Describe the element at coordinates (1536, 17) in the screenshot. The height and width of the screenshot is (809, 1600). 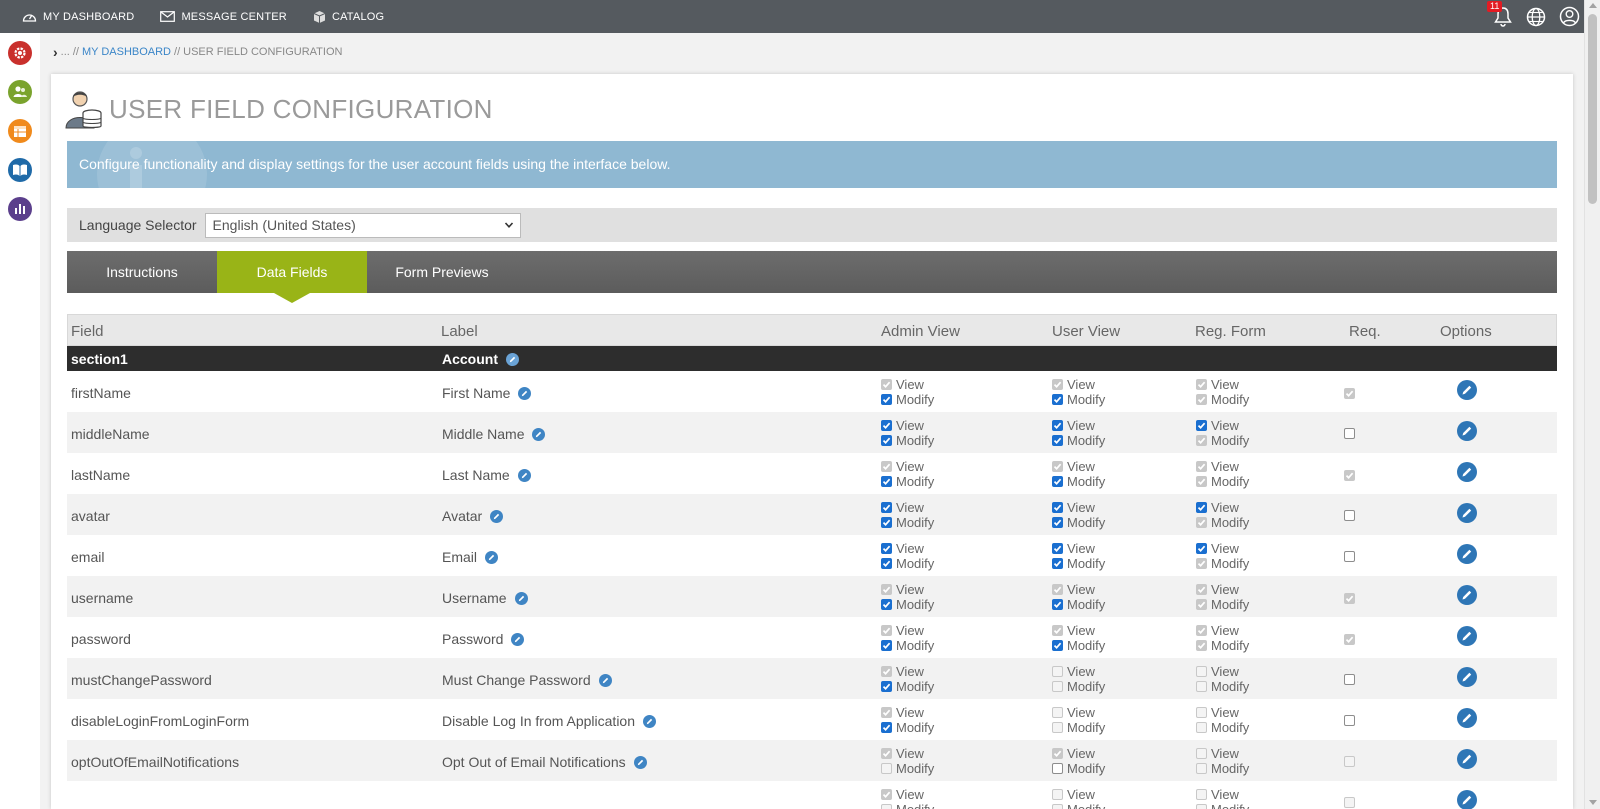
I see `language-globe-button` at that location.